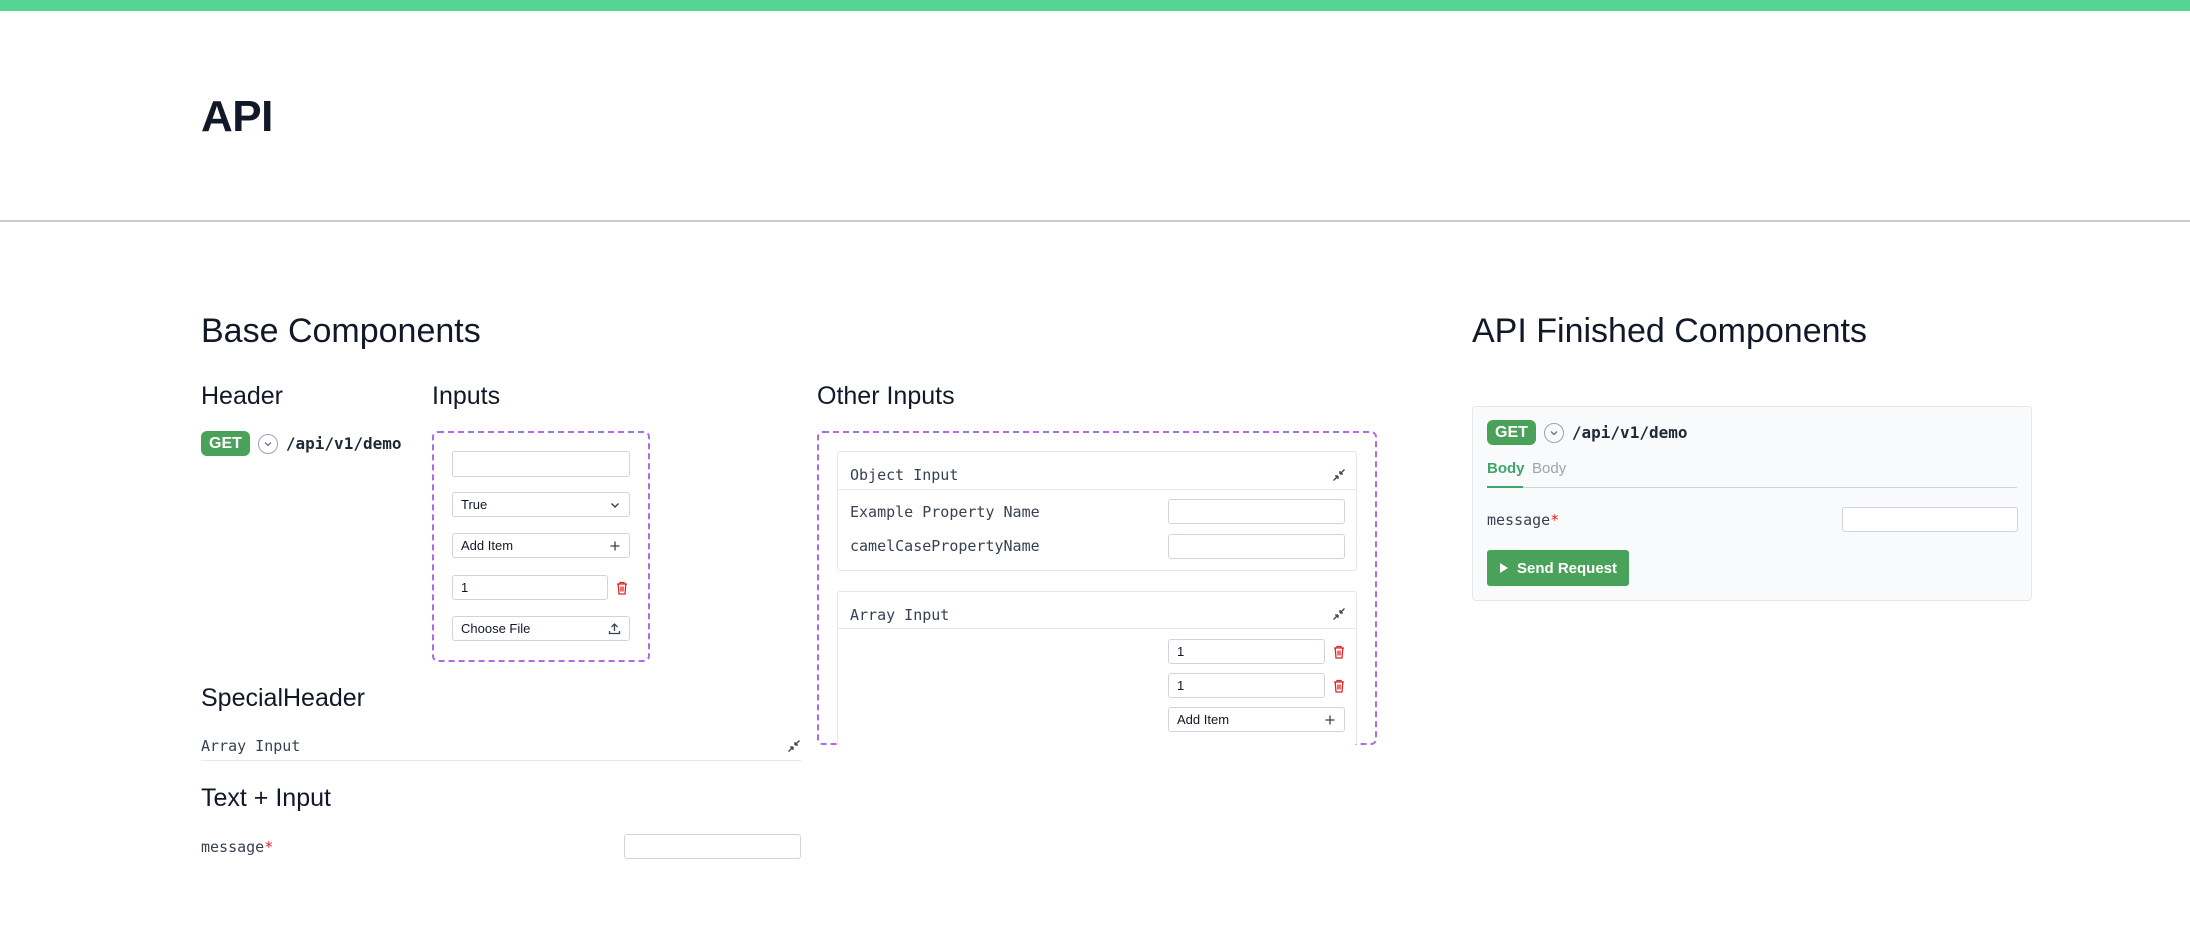 The image size is (2190, 934). I want to click on array-input-divider, so click(1097, 628).